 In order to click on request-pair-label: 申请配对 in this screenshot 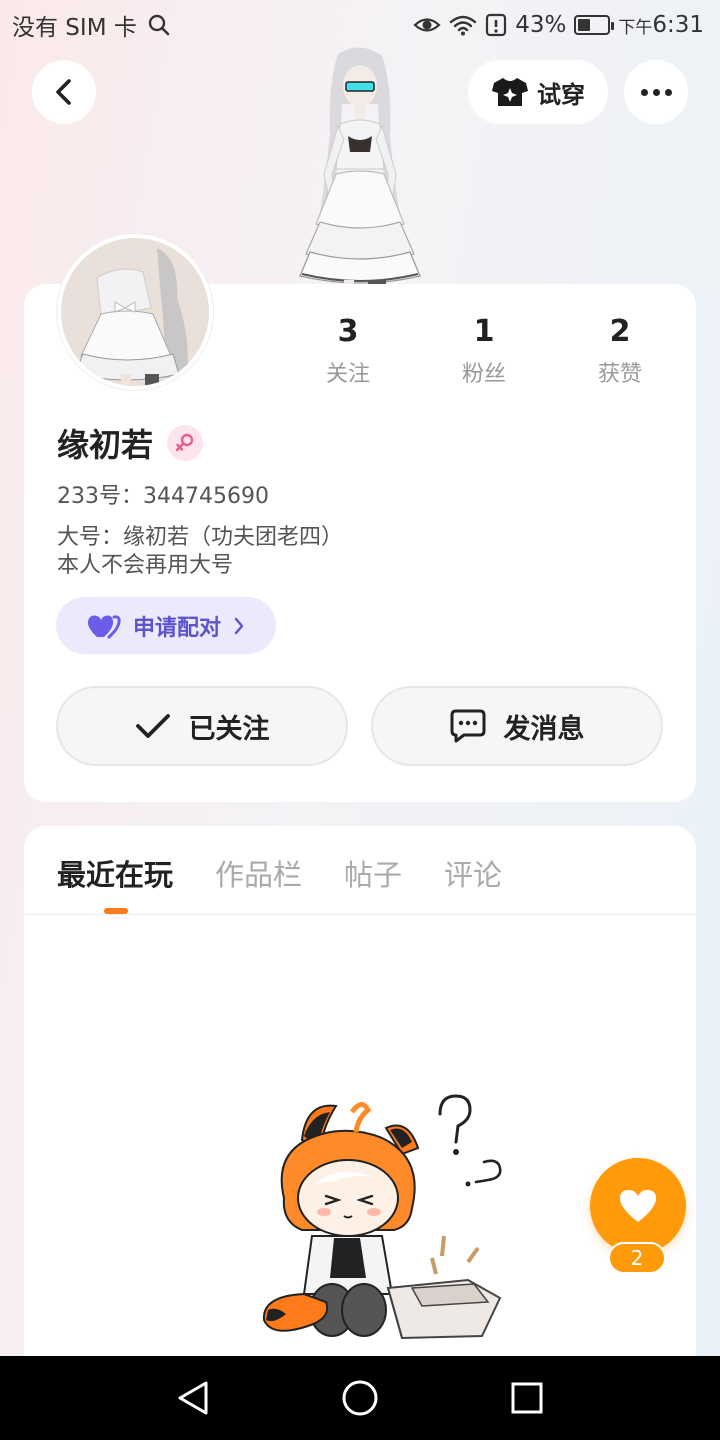, I will do `click(176, 628)`.